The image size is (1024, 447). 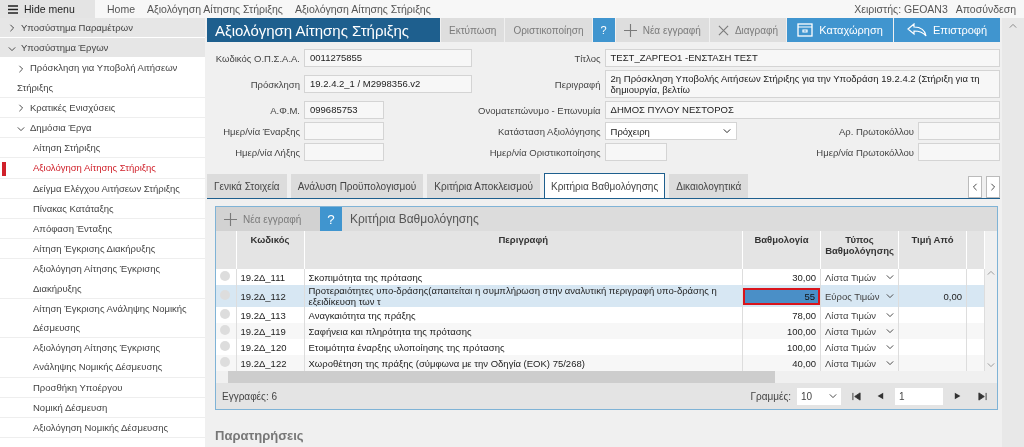 What do you see at coordinates (993, 187) in the screenshot?
I see `next-tab-button` at bounding box center [993, 187].